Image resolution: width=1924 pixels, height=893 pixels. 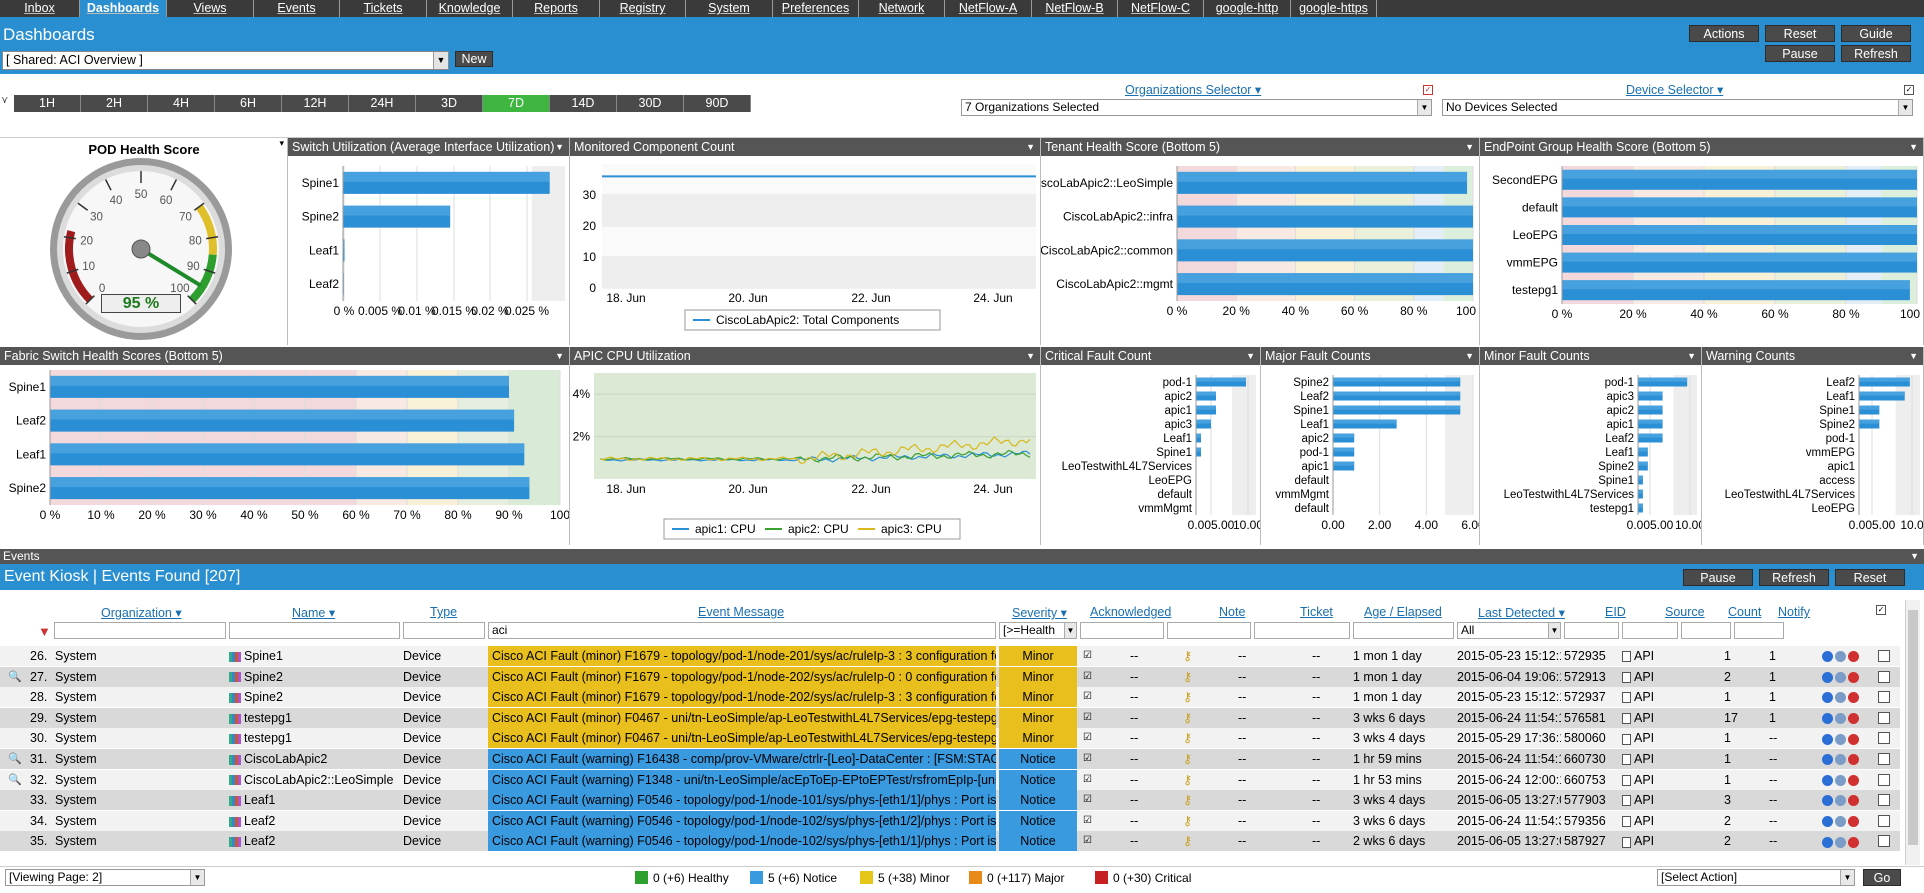 I want to click on viewing-page-select: [Viewing Page: 2] ▼, so click(x=105, y=877).